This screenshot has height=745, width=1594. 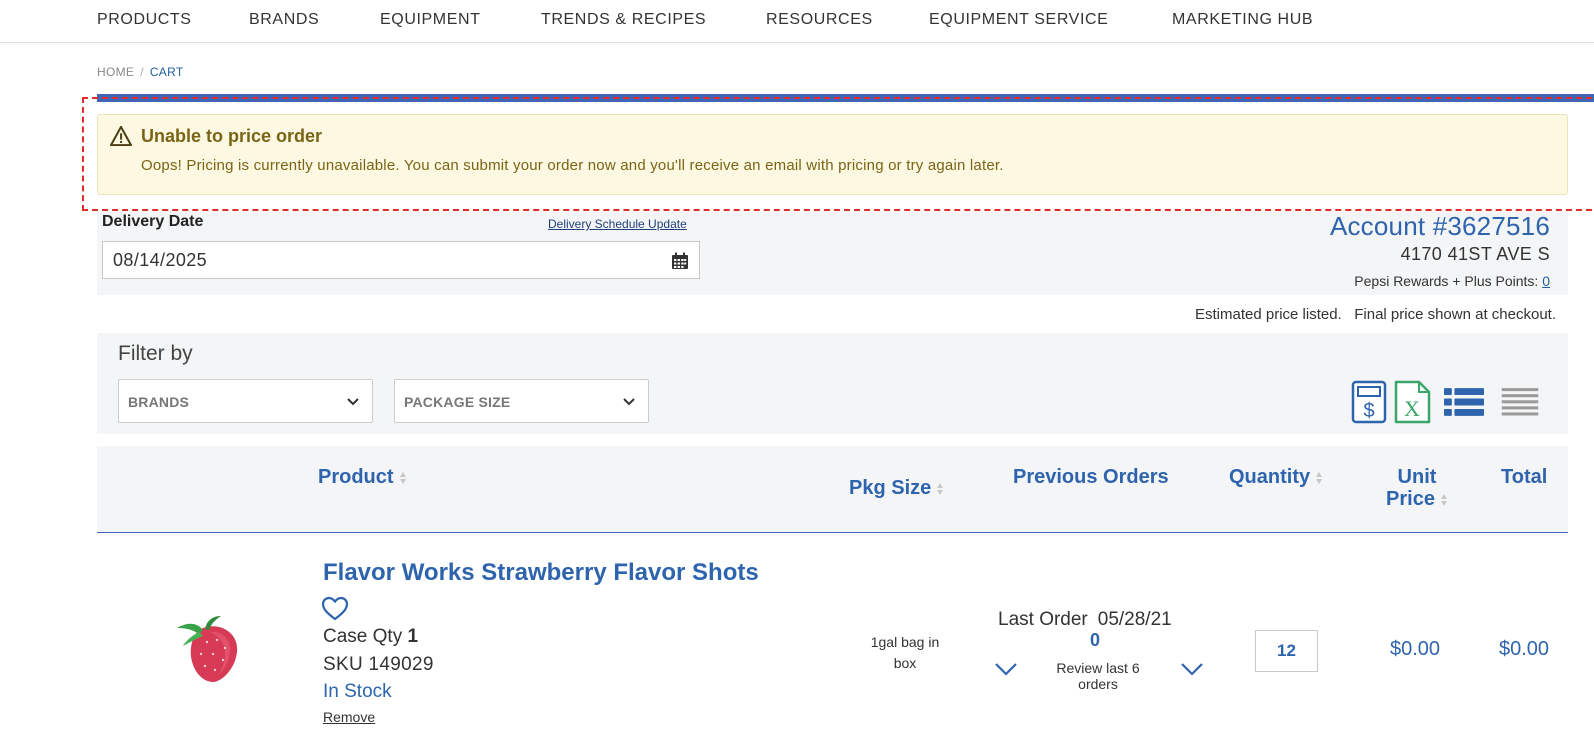 What do you see at coordinates (1095, 640) in the screenshot?
I see `previous-order-count: 0` at bounding box center [1095, 640].